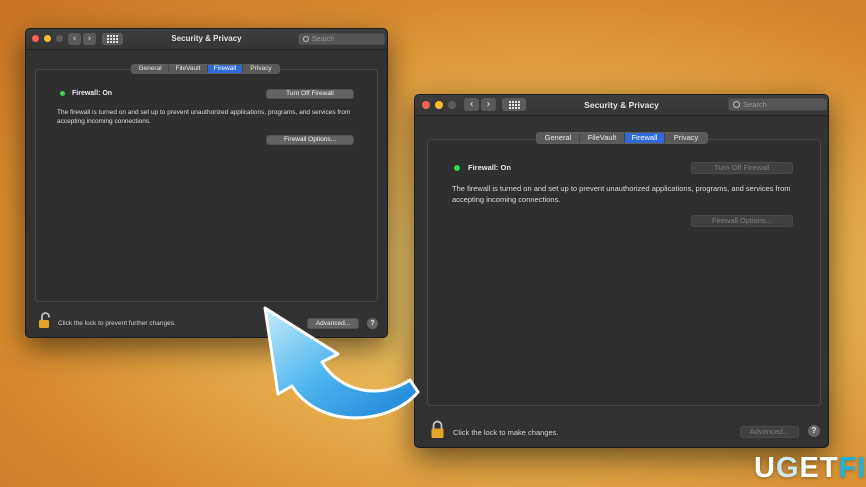  What do you see at coordinates (506, 432) in the screenshot?
I see `lock-text: Click the lock to make changes.` at bounding box center [506, 432].